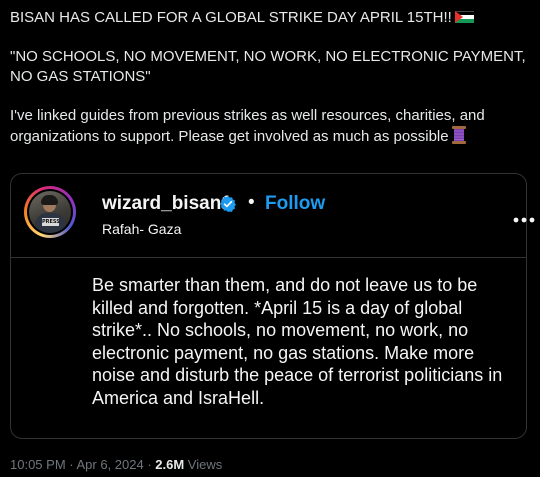 Image resolution: width=540 pixels, height=477 pixels. What do you see at coordinates (110, 464) in the screenshot?
I see `post-date: Apr 6, 2024` at bounding box center [110, 464].